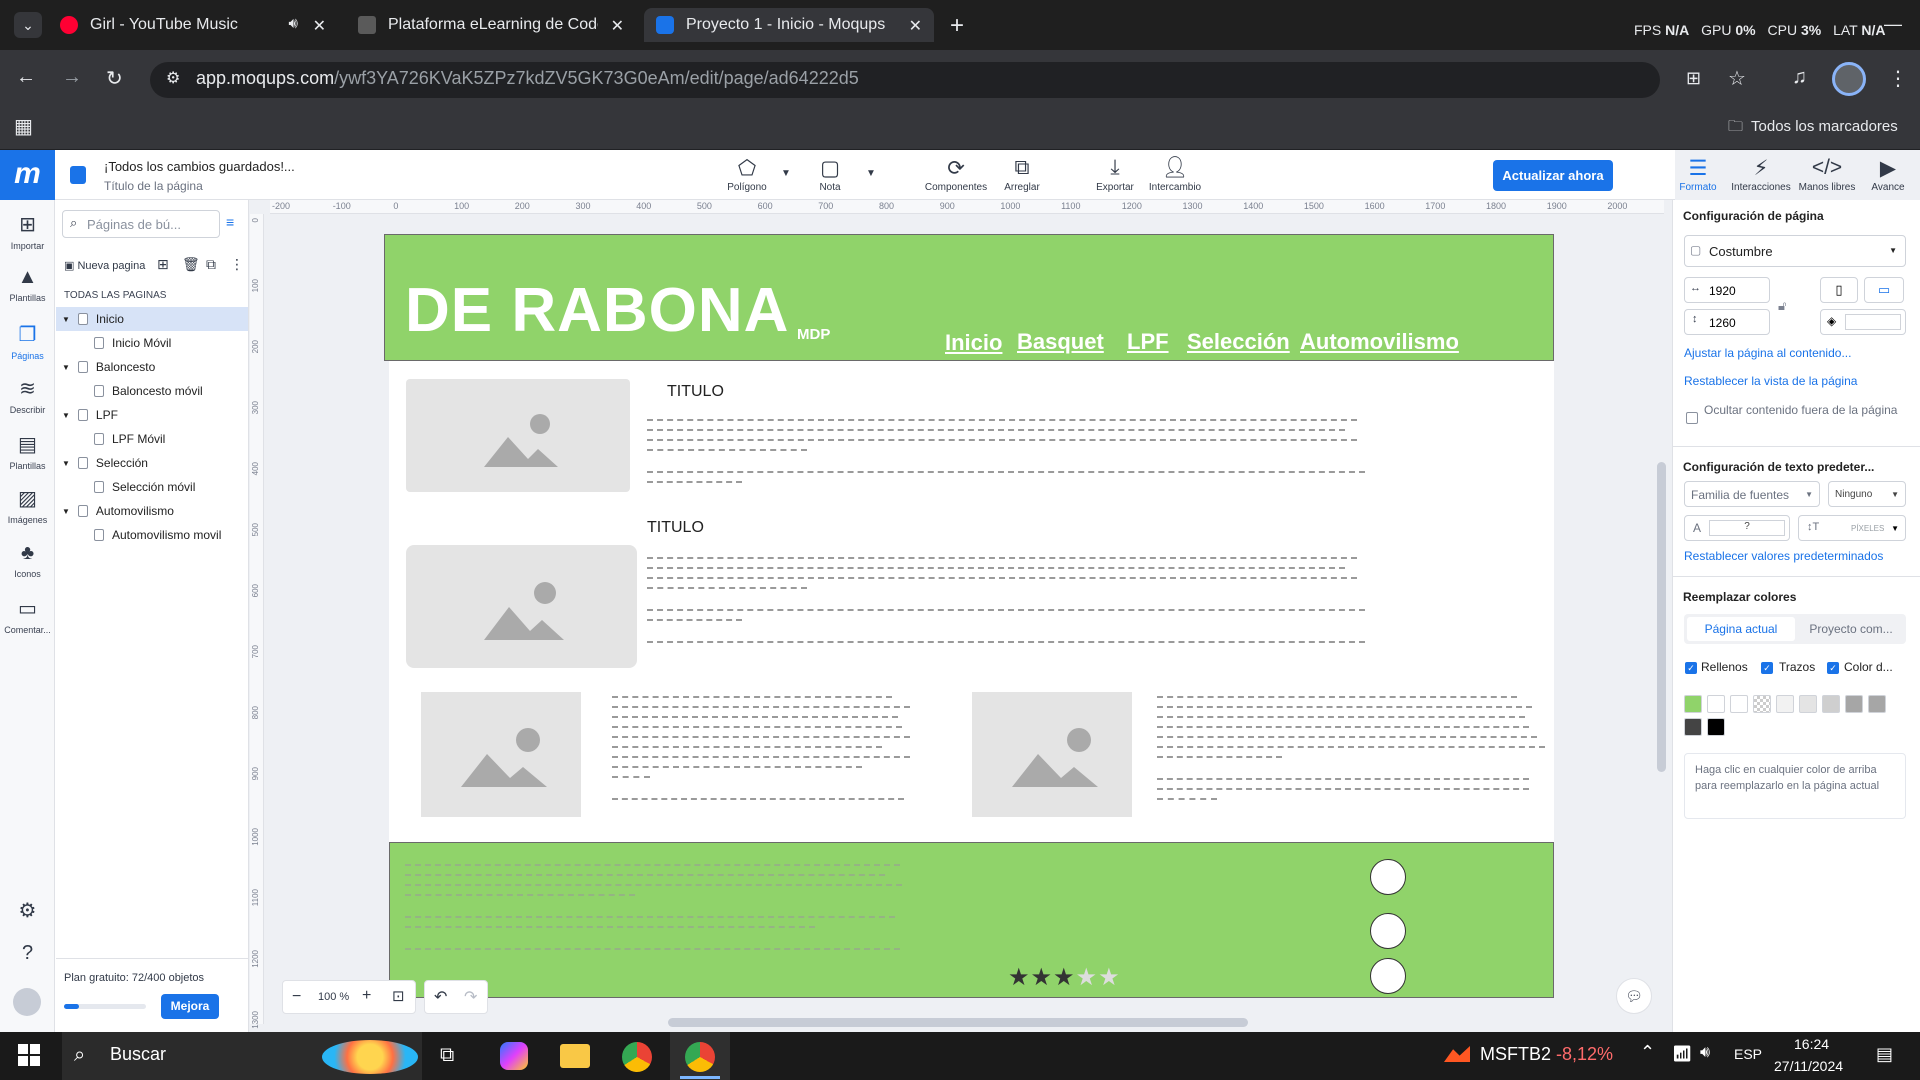  I want to click on rail-import: ⊞ Importar, so click(27, 231).